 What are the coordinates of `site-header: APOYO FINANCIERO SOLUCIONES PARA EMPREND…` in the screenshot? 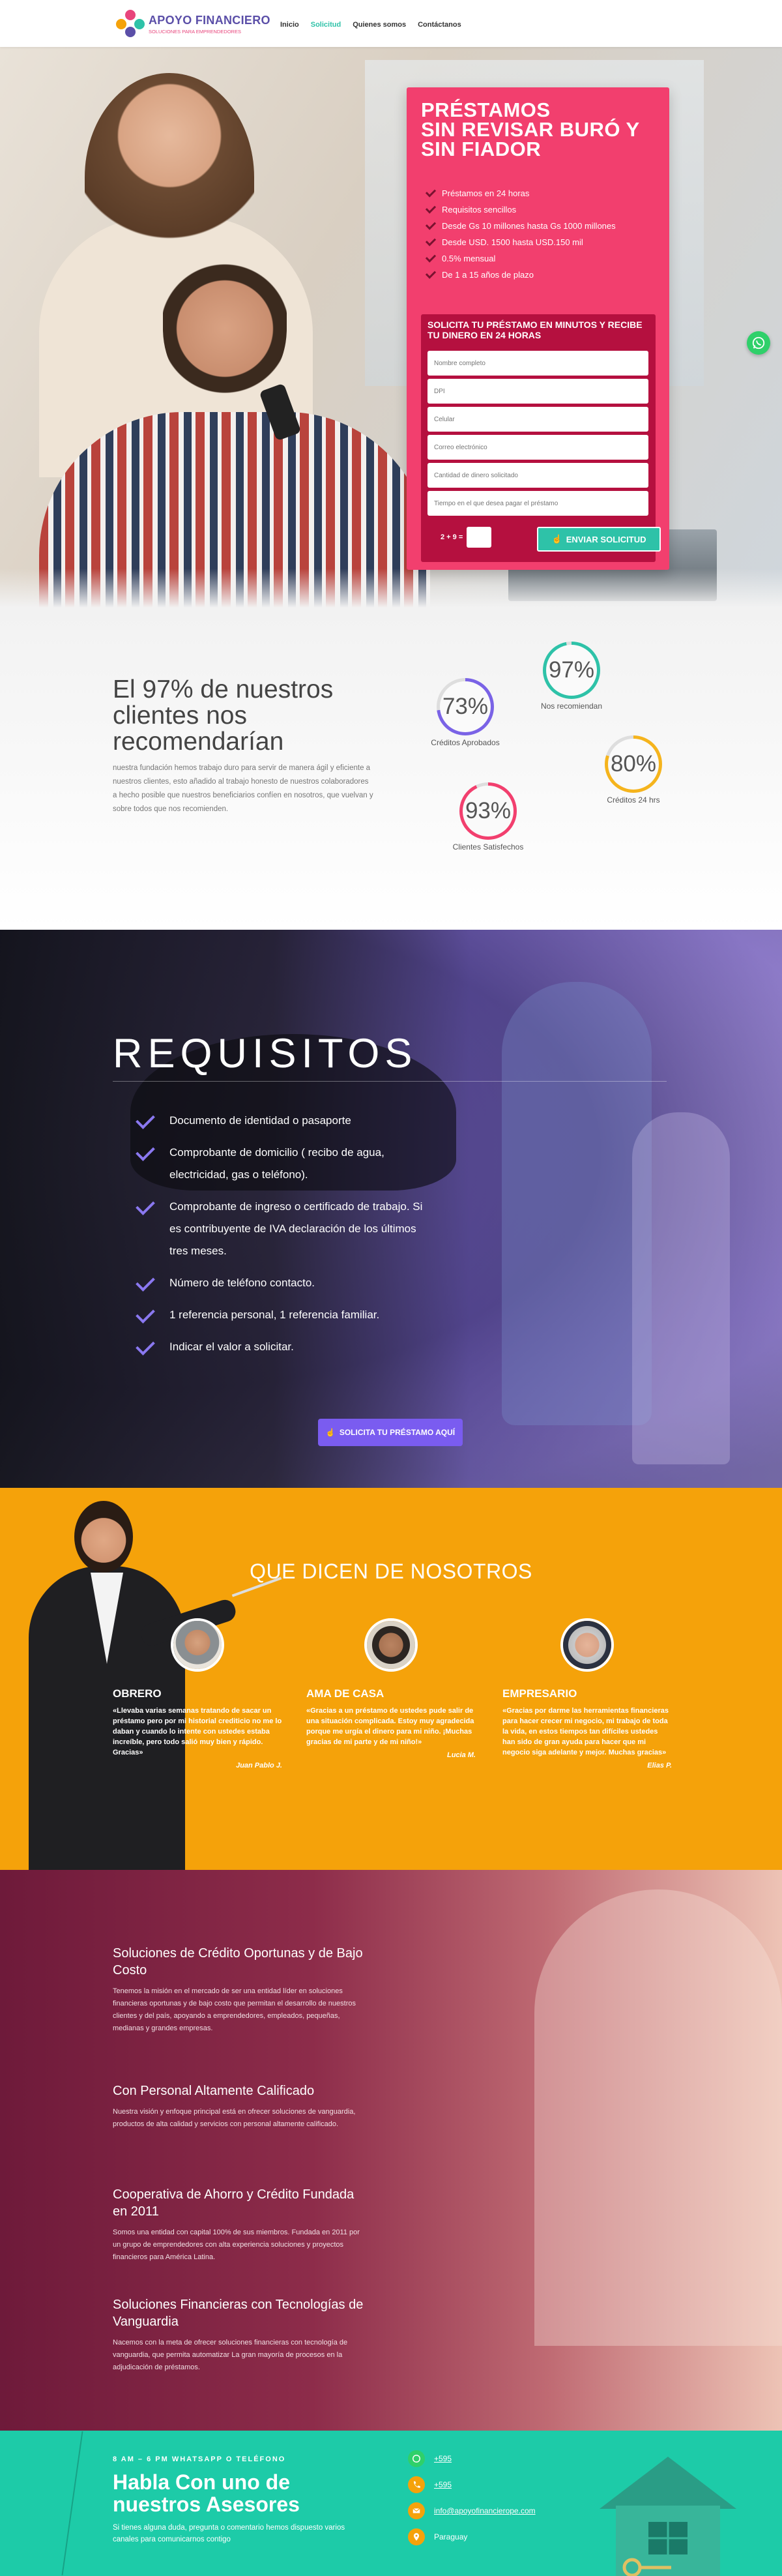 It's located at (391, 23).